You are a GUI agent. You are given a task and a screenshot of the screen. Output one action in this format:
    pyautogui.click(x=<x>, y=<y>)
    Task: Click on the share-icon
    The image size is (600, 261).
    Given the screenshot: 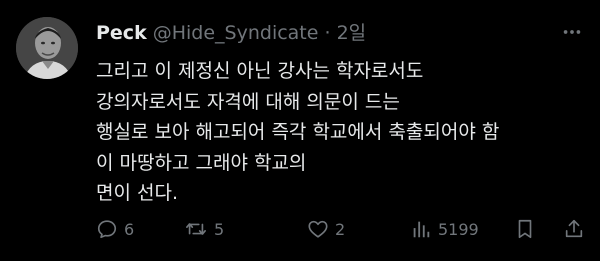 What is the action you would take?
    pyautogui.click(x=574, y=228)
    